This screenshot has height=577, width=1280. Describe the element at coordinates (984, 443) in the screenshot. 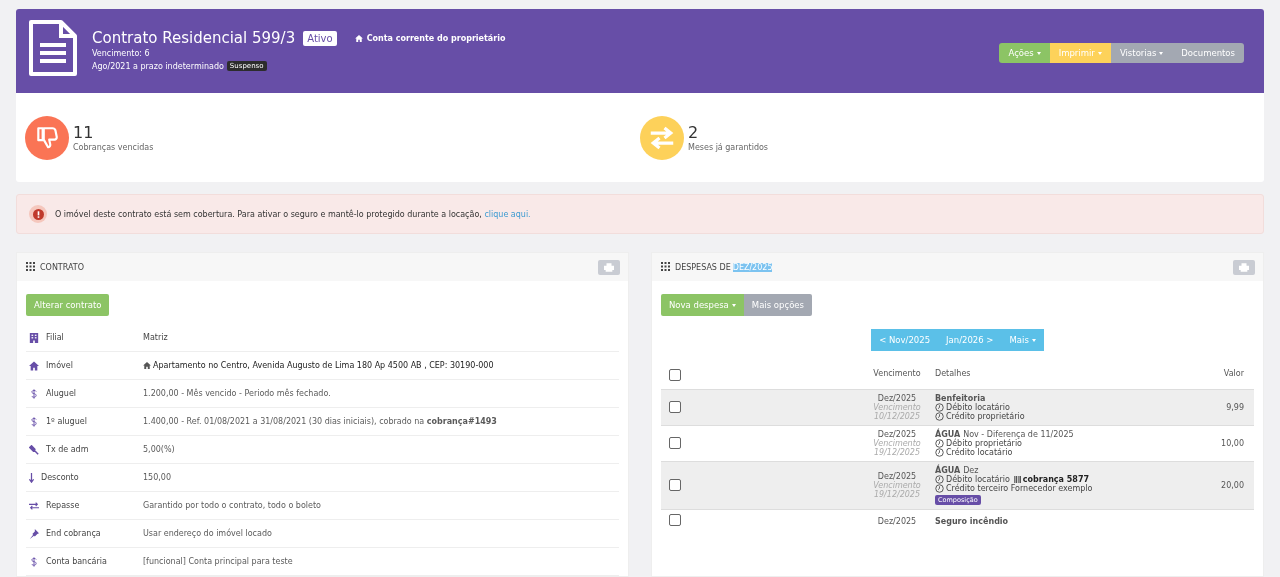

I see `entry-text: Débito proprietário` at that location.